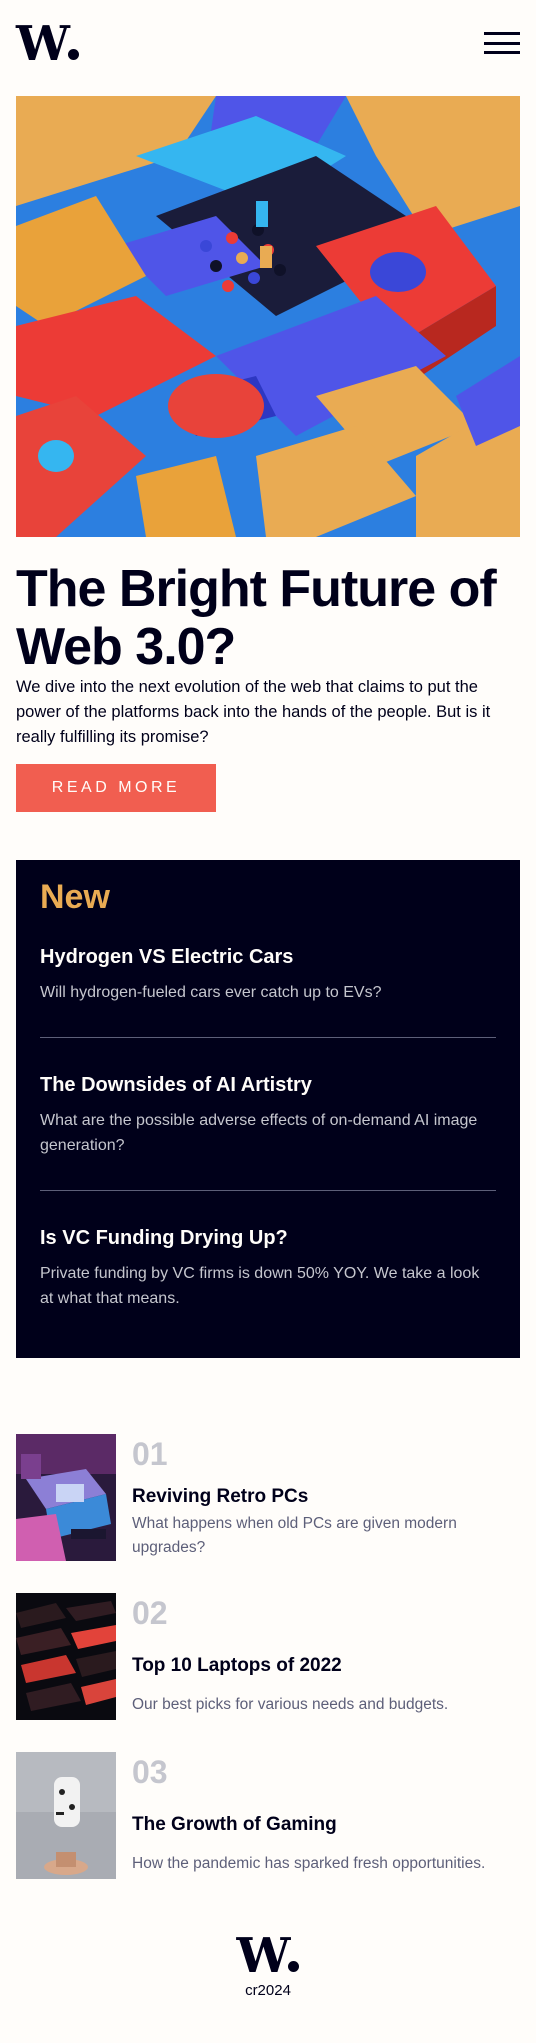 The height and width of the screenshot is (2043, 536). What do you see at coordinates (47, 44) in the screenshot?
I see `site-logo: W` at bounding box center [47, 44].